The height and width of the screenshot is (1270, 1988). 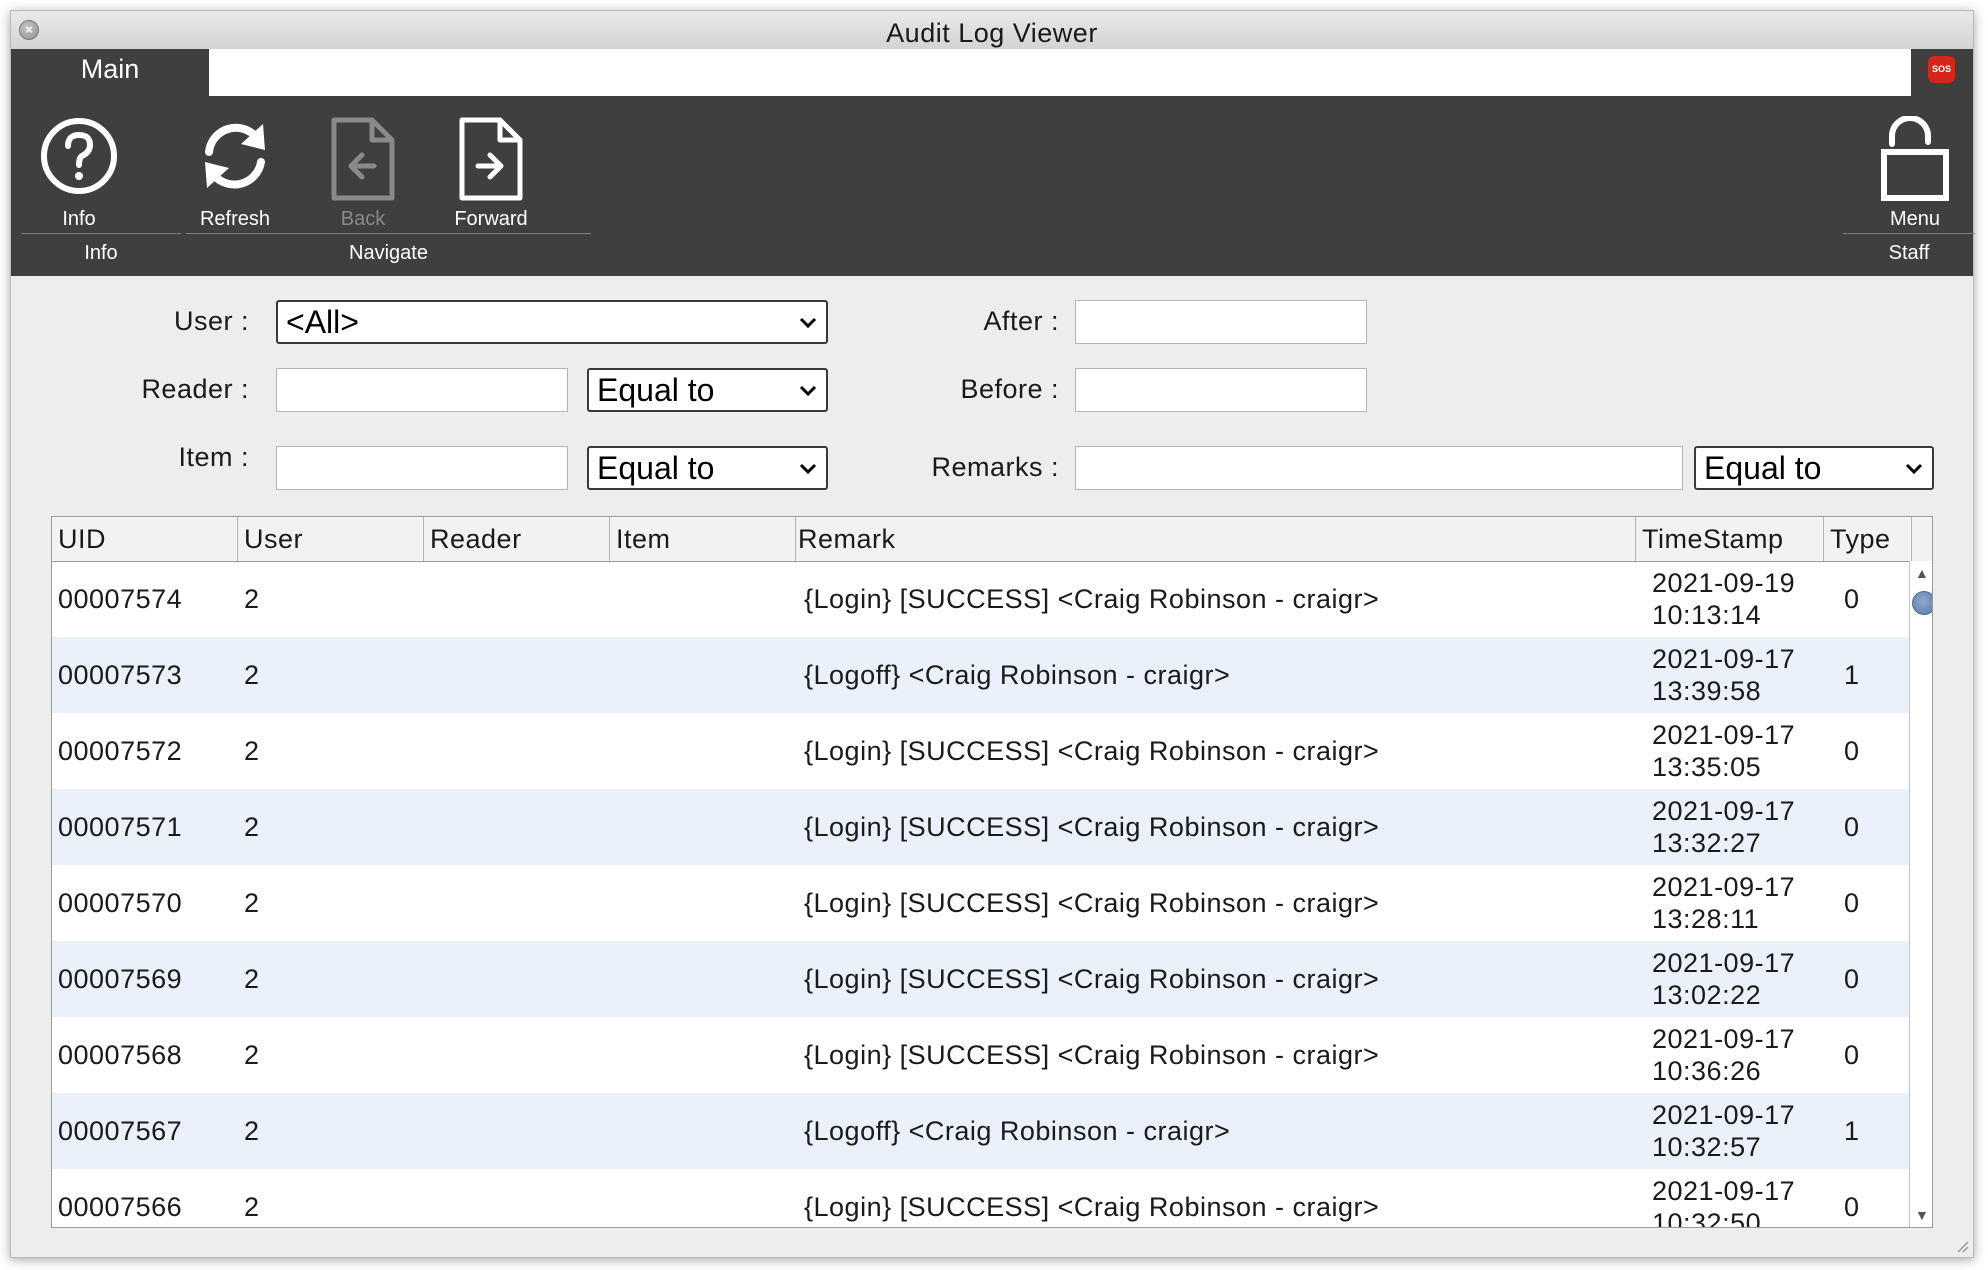 What do you see at coordinates (1922, 603) in the screenshot?
I see `scrollbar-thumb` at bounding box center [1922, 603].